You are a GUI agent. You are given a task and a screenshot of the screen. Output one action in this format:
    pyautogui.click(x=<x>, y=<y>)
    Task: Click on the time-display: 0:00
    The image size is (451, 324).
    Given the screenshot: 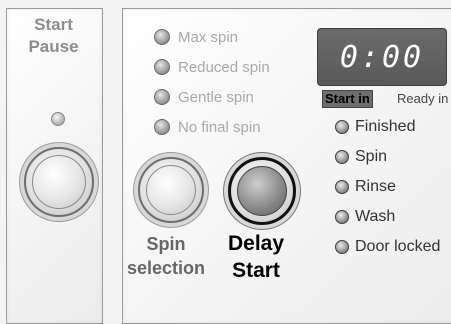 What is the action you would take?
    pyautogui.click(x=382, y=57)
    